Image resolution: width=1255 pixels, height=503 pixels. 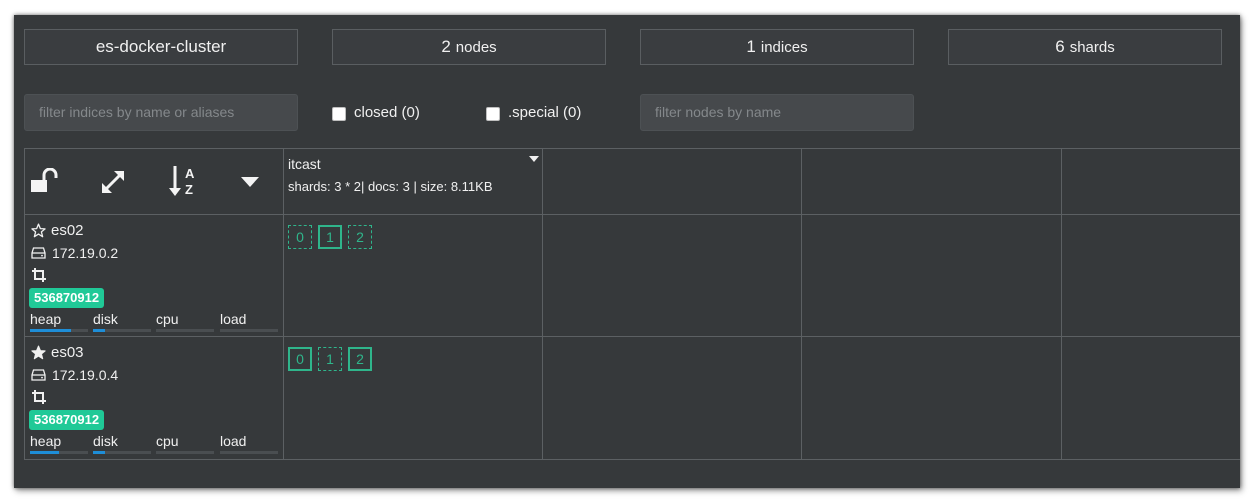 I want to click on nodes-count: 2, so click(x=446, y=46).